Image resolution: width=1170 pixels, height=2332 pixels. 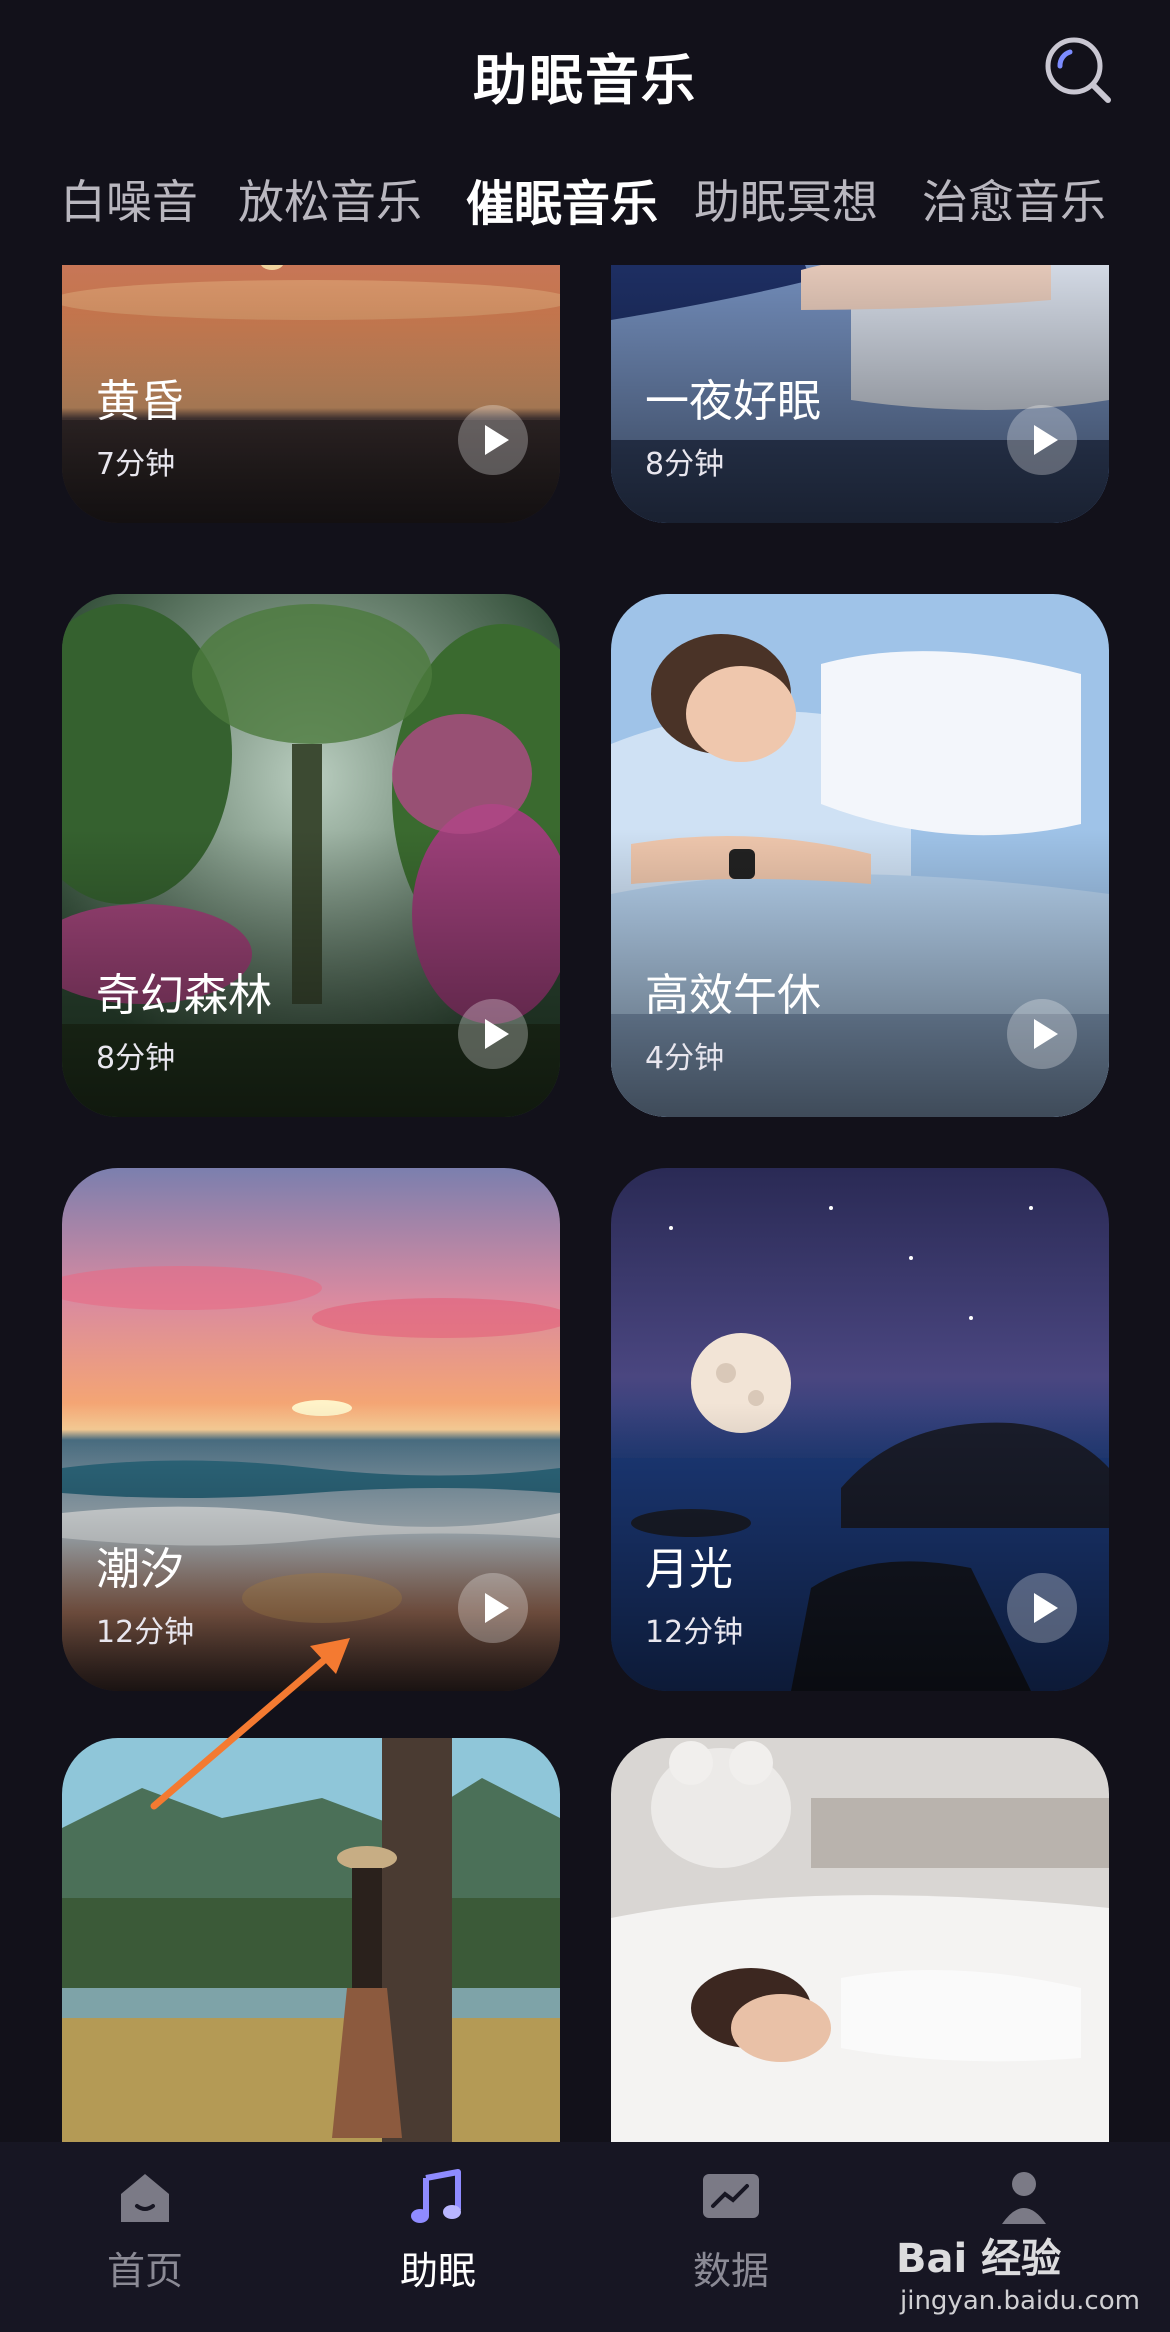 What do you see at coordinates (330, 199) in the screenshot?
I see `tab-relax-music: 放松音乐` at bounding box center [330, 199].